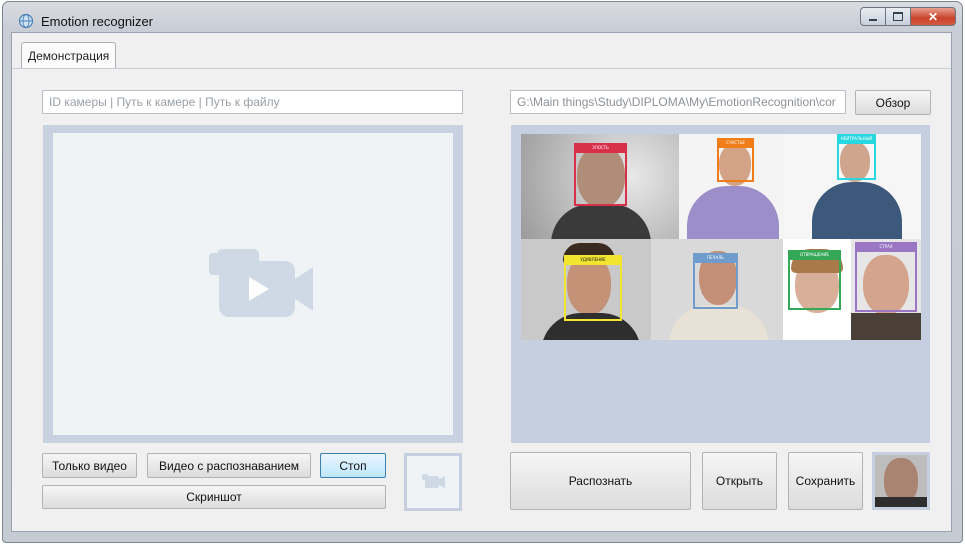 The image size is (965, 545). Describe the element at coordinates (886, 247) in the screenshot. I see `detection-label: СТРАХ` at that location.